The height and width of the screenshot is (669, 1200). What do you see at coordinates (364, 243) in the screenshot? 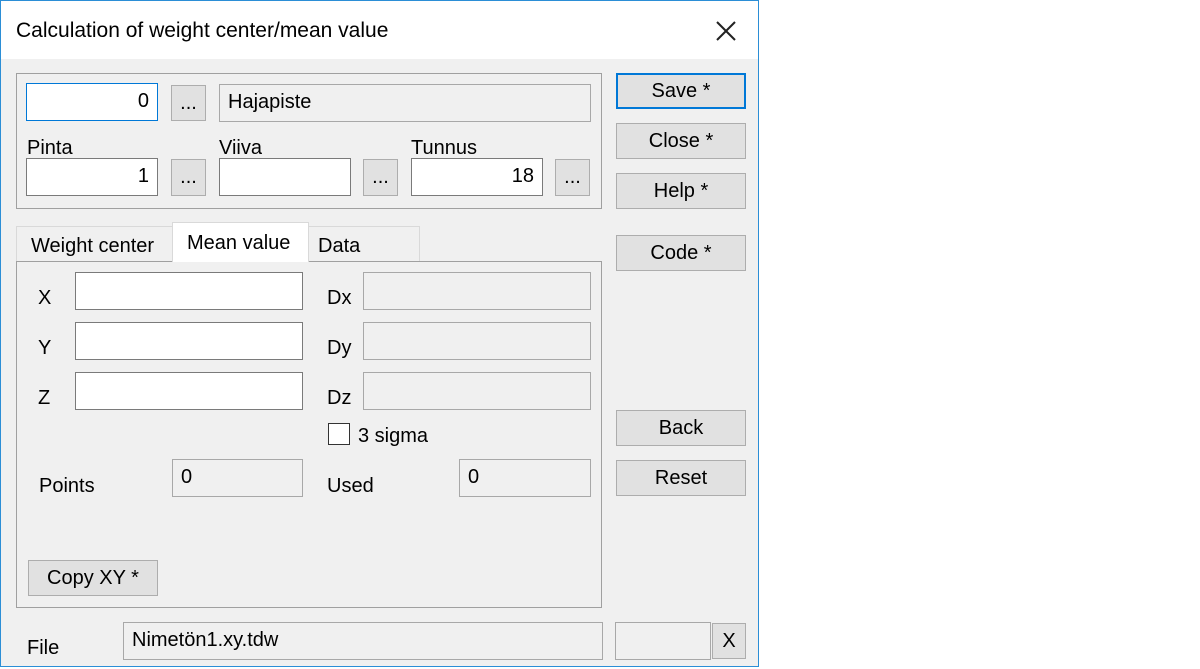
I see `tab-data: Data` at bounding box center [364, 243].